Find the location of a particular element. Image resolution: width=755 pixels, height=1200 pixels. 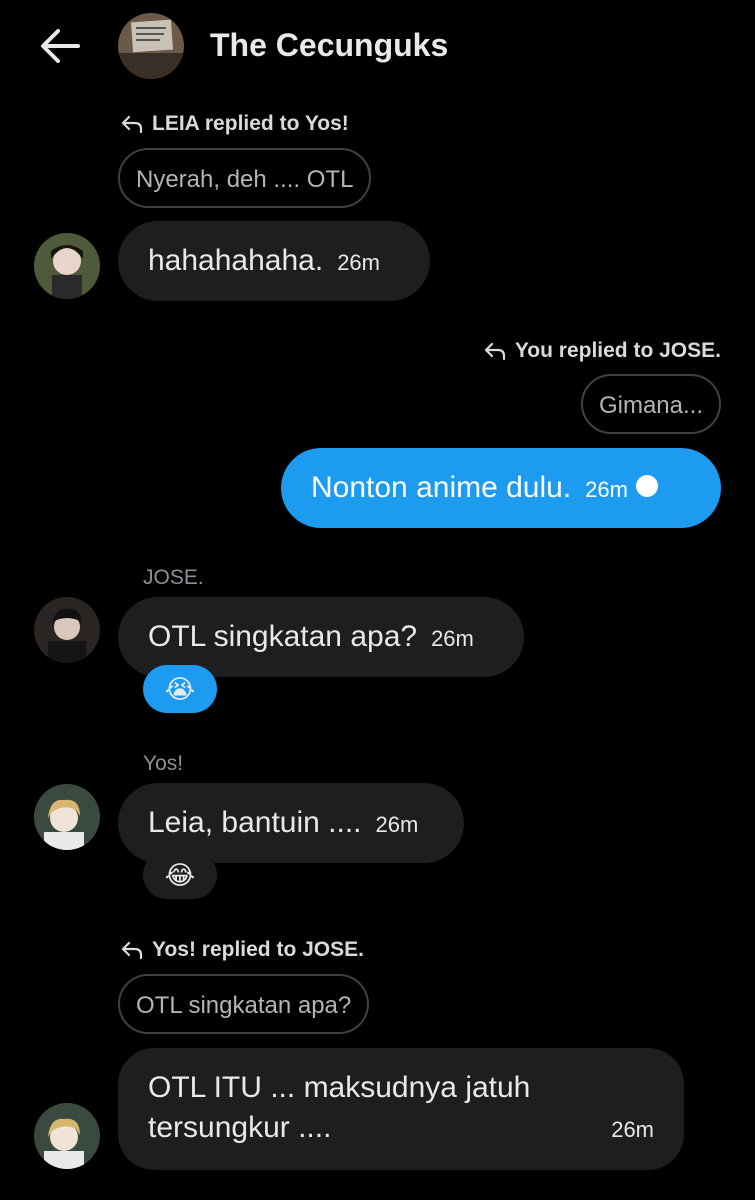

group-avatar is located at coordinates (151, 46).